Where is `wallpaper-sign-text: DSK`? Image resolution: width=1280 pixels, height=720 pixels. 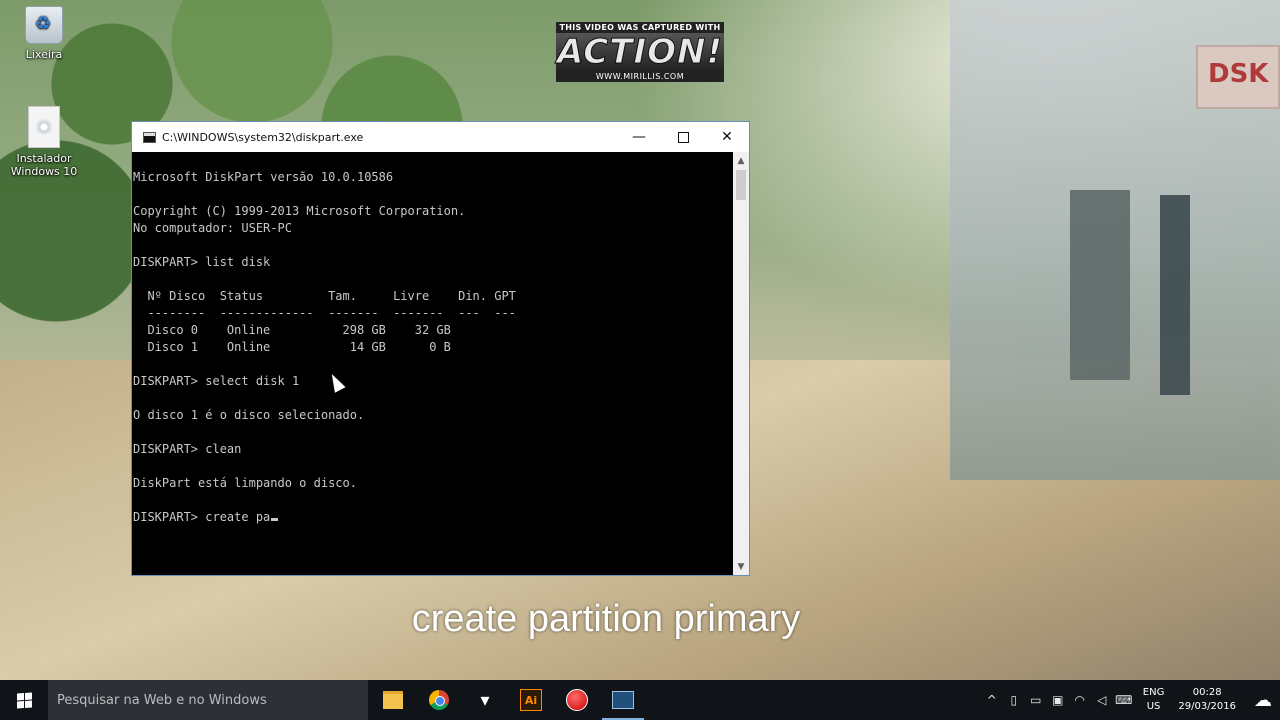
wallpaper-sign-text: DSK is located at coordinates (1238, 74).